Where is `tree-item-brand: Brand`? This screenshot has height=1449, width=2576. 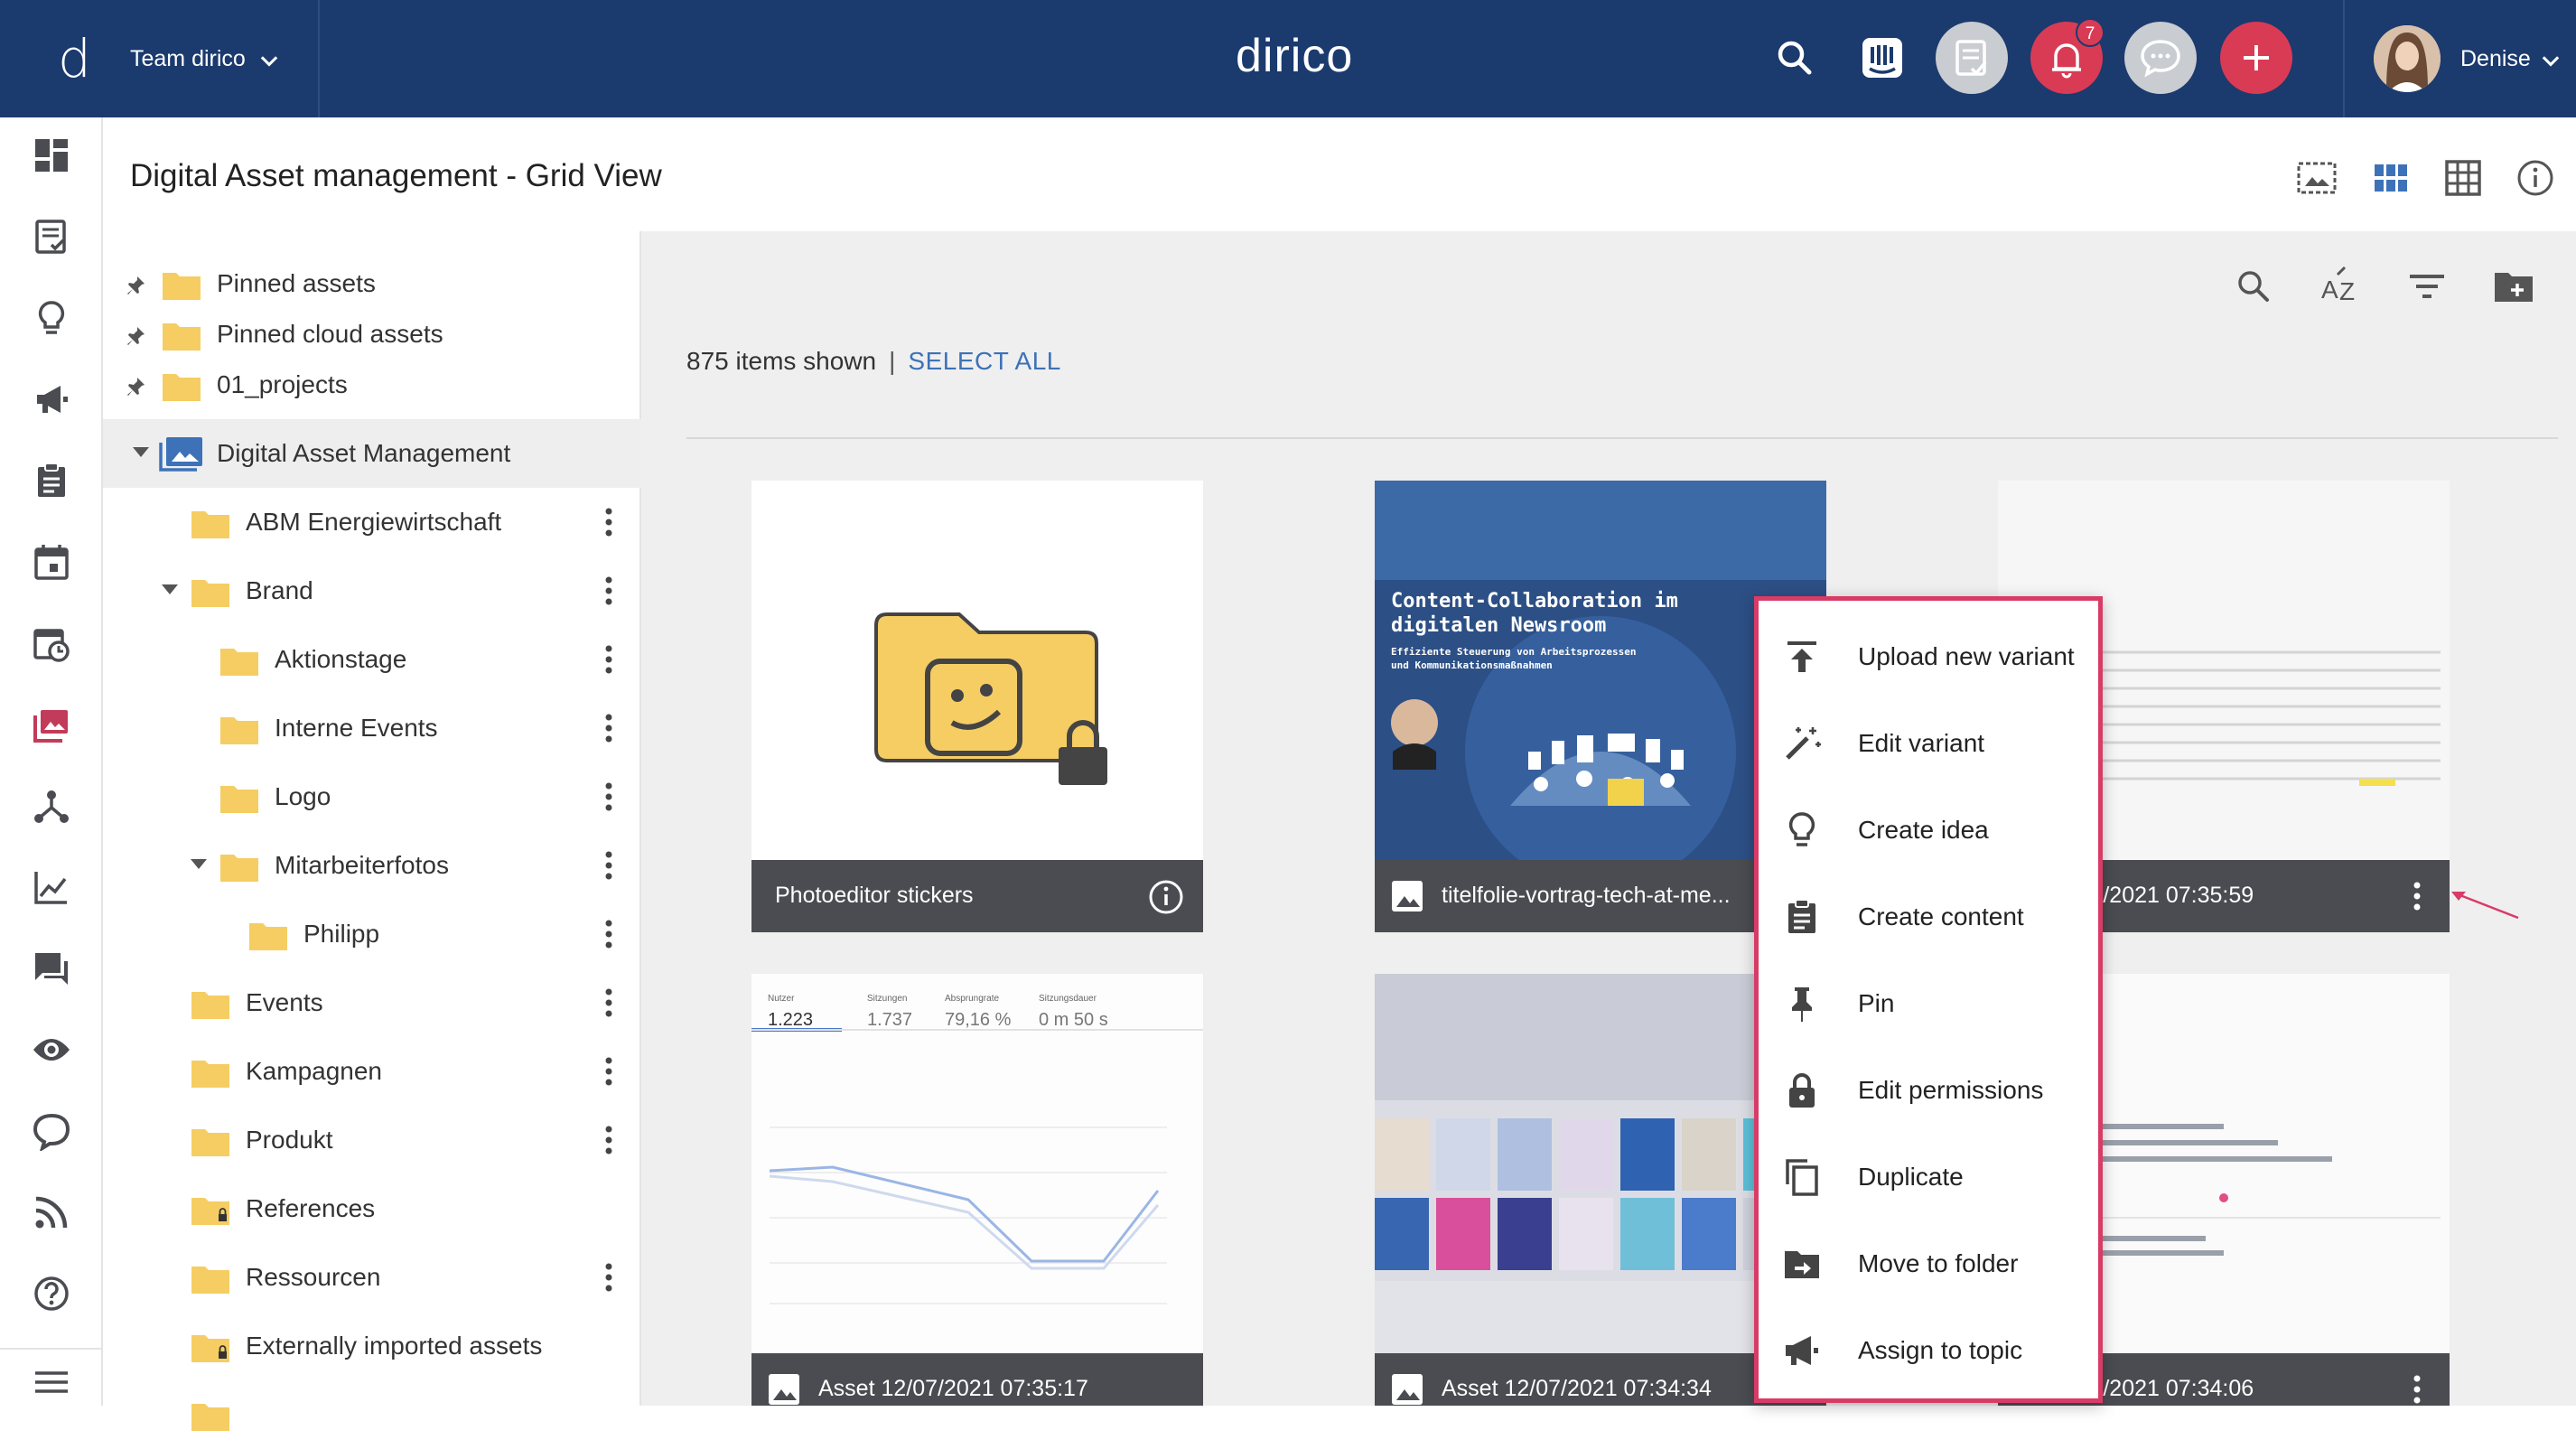
tree-item-brand: Brand is located at coordinates (372, 590).